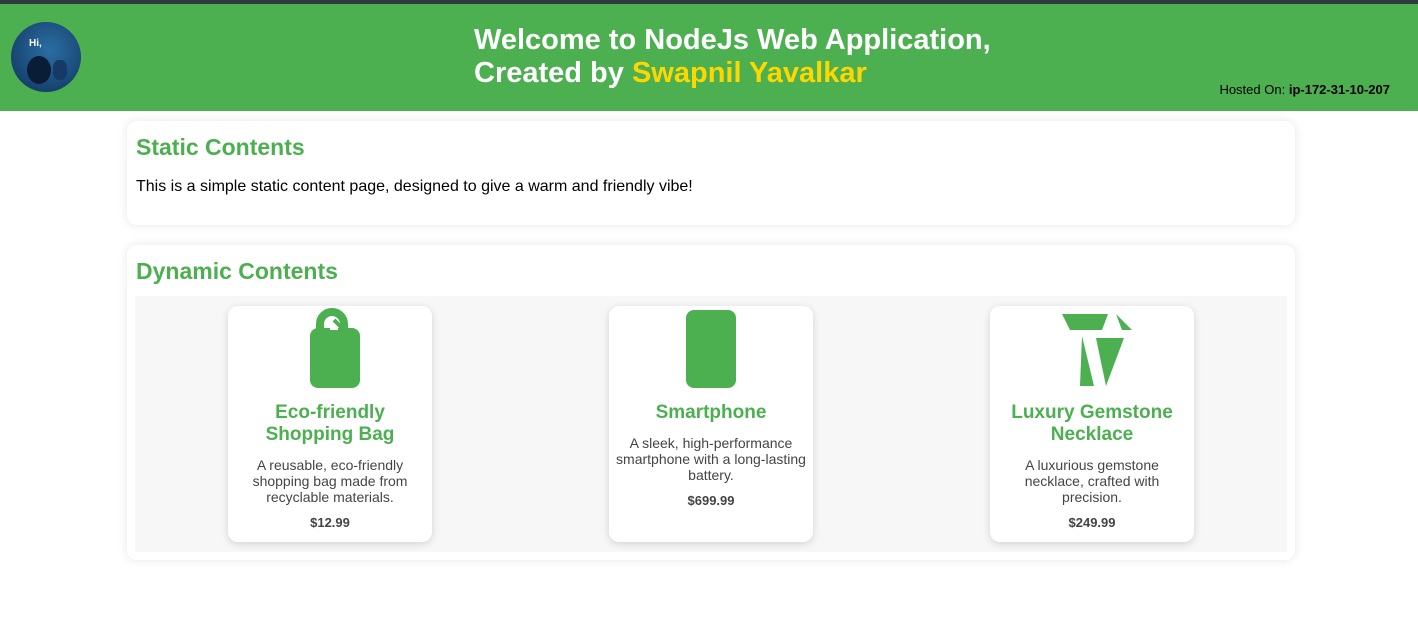  I want to click on hosted-label: Hosted On:, so click(1252, 89).